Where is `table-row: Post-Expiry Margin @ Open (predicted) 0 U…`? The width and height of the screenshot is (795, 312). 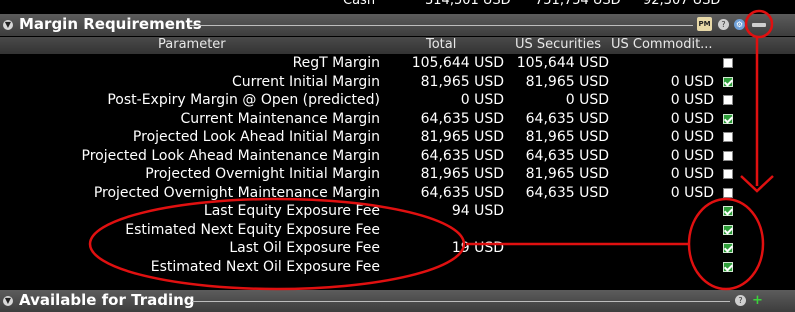 table-row: Post-Expiry Margin @ Open (predicted) 0 U… is located at coordinates (397, 101).